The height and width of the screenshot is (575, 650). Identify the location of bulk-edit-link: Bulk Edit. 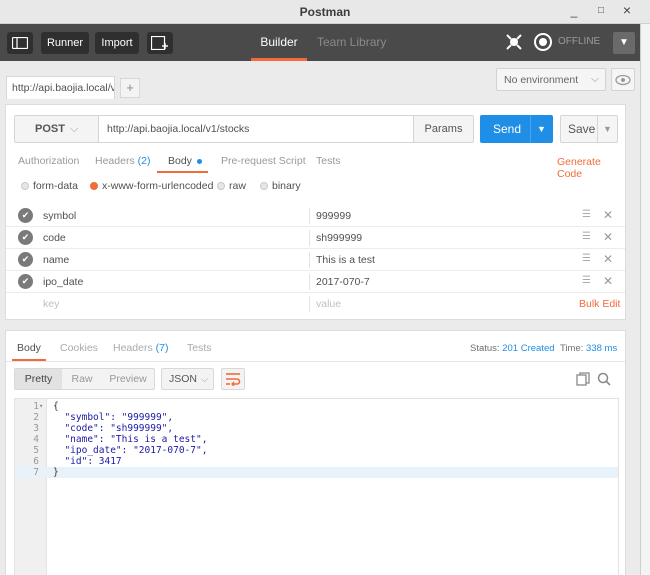
(599, 304).